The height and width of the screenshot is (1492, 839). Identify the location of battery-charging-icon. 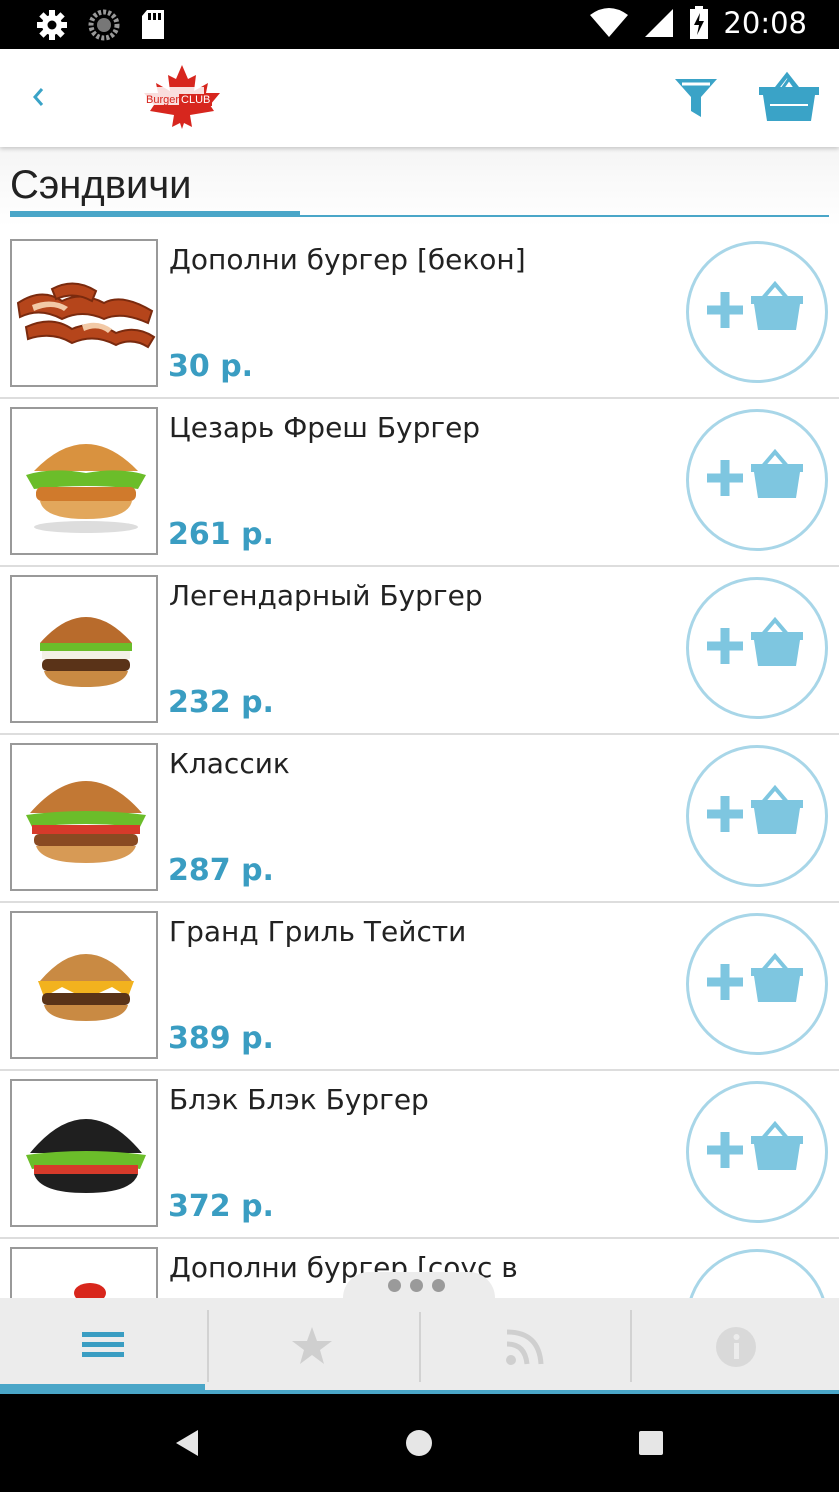
(699, 22).